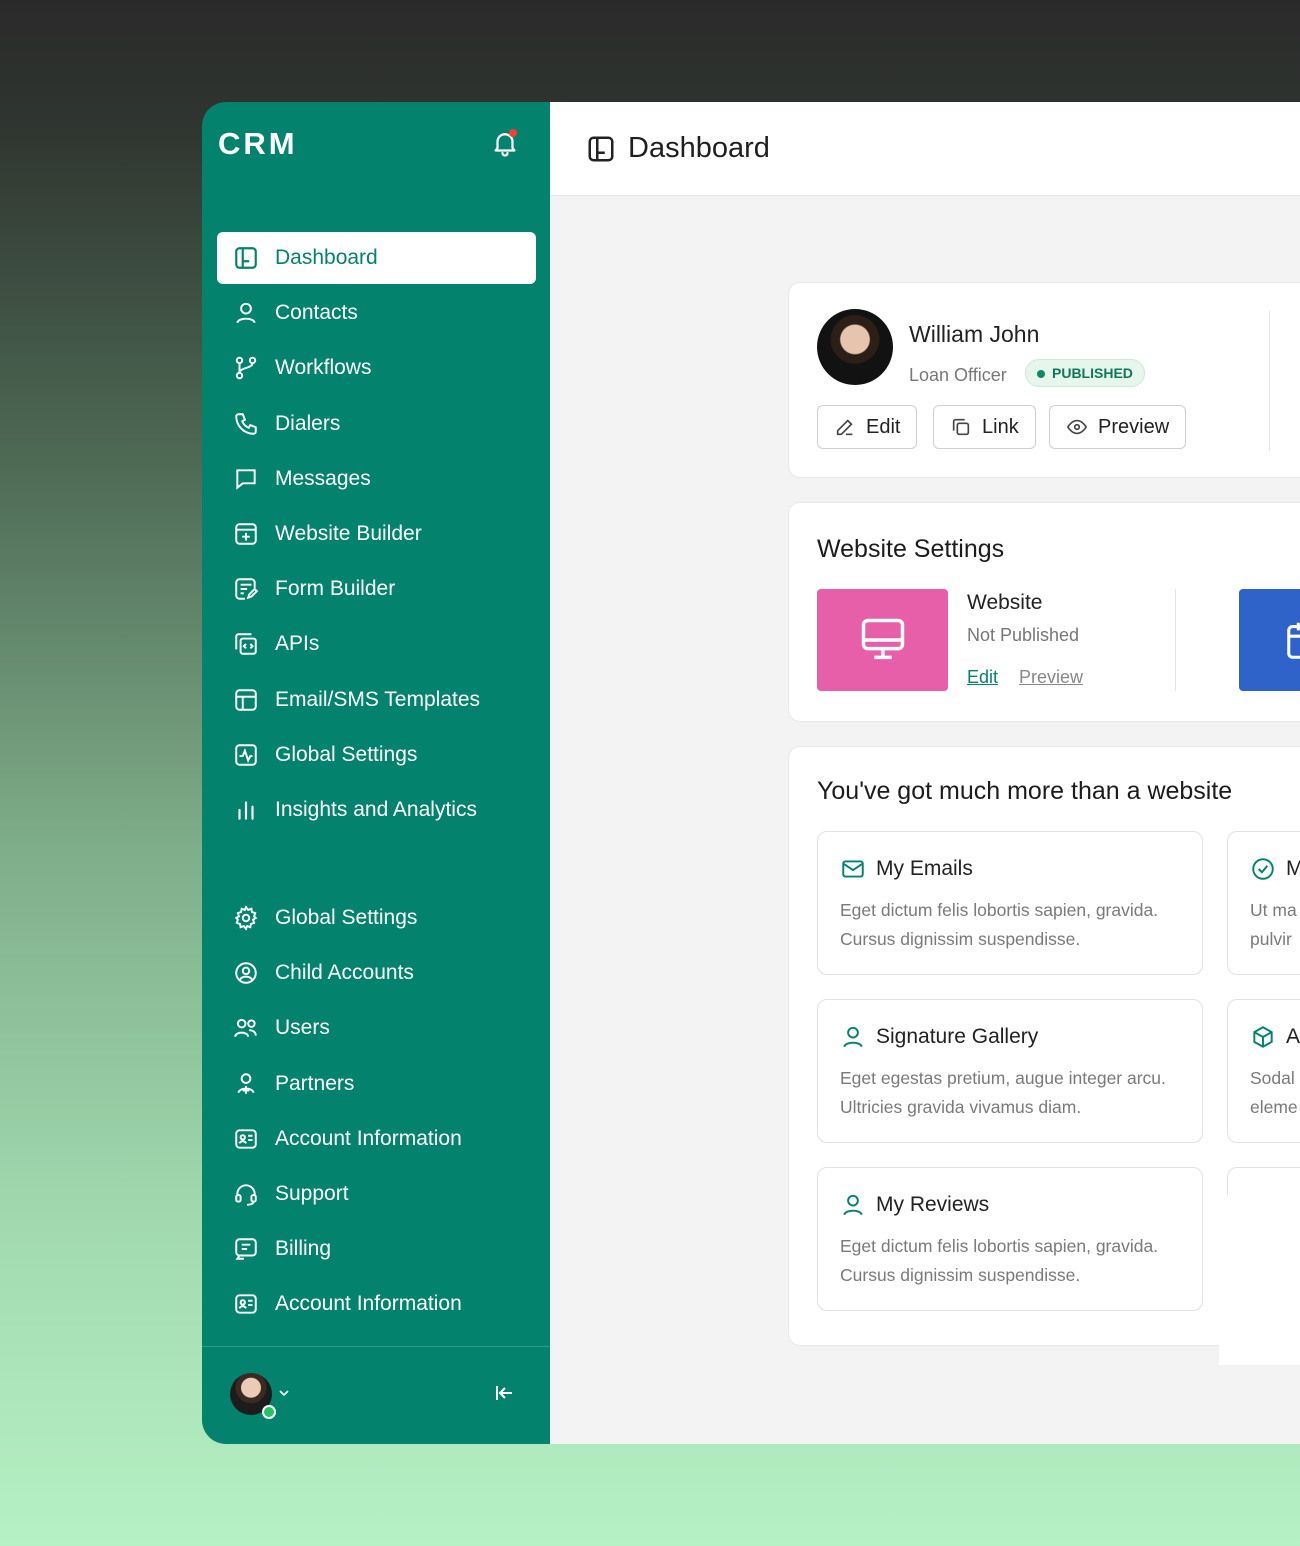  Describe the element at coordinates (1275, 1093) in the screenshot. I see `feature-description: Sodal eleme` at that location.